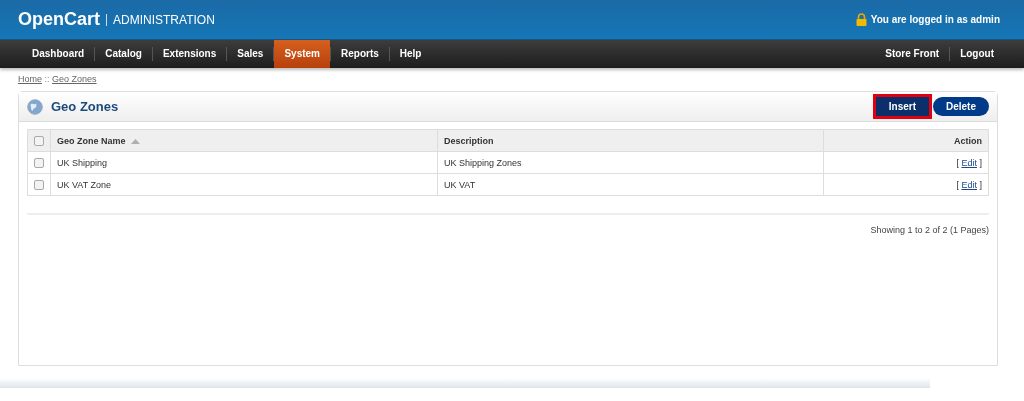 This screenshot has width=1024, height=401. I want to click on table-cell: UK VAT, so click(630, 184).